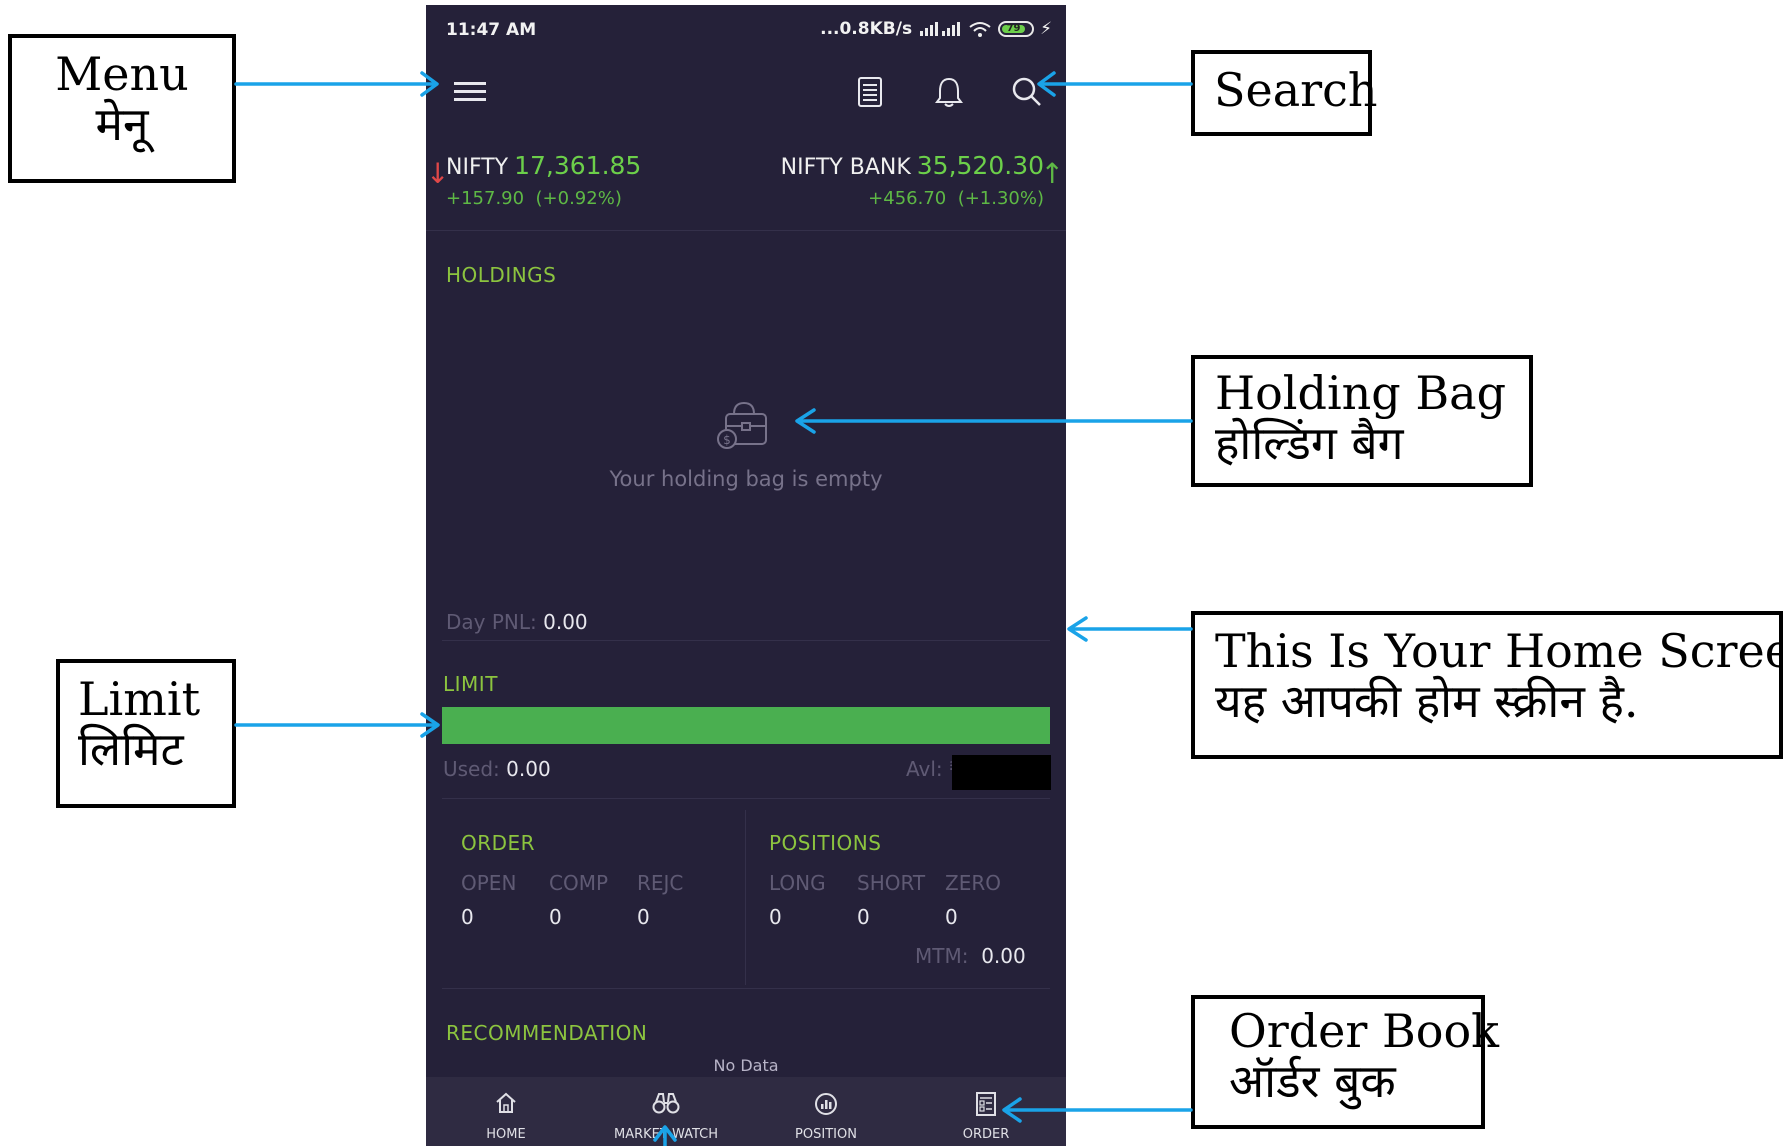 This screenshot has height=1146, width=1783. I want to click on day-pnl-label: Day PNL:, so click(491, 622).